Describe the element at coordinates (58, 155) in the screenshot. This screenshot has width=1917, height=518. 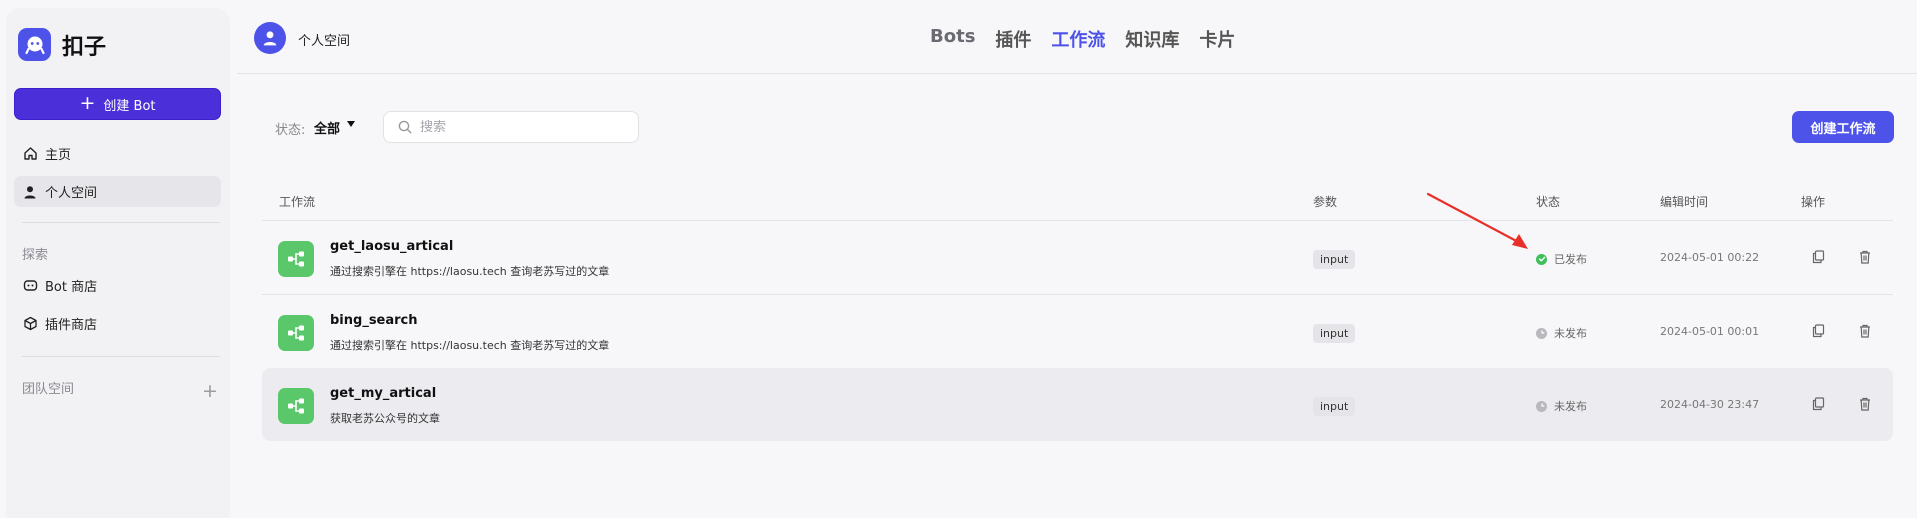
I see `sidebar-item-label: 主页` at that location.